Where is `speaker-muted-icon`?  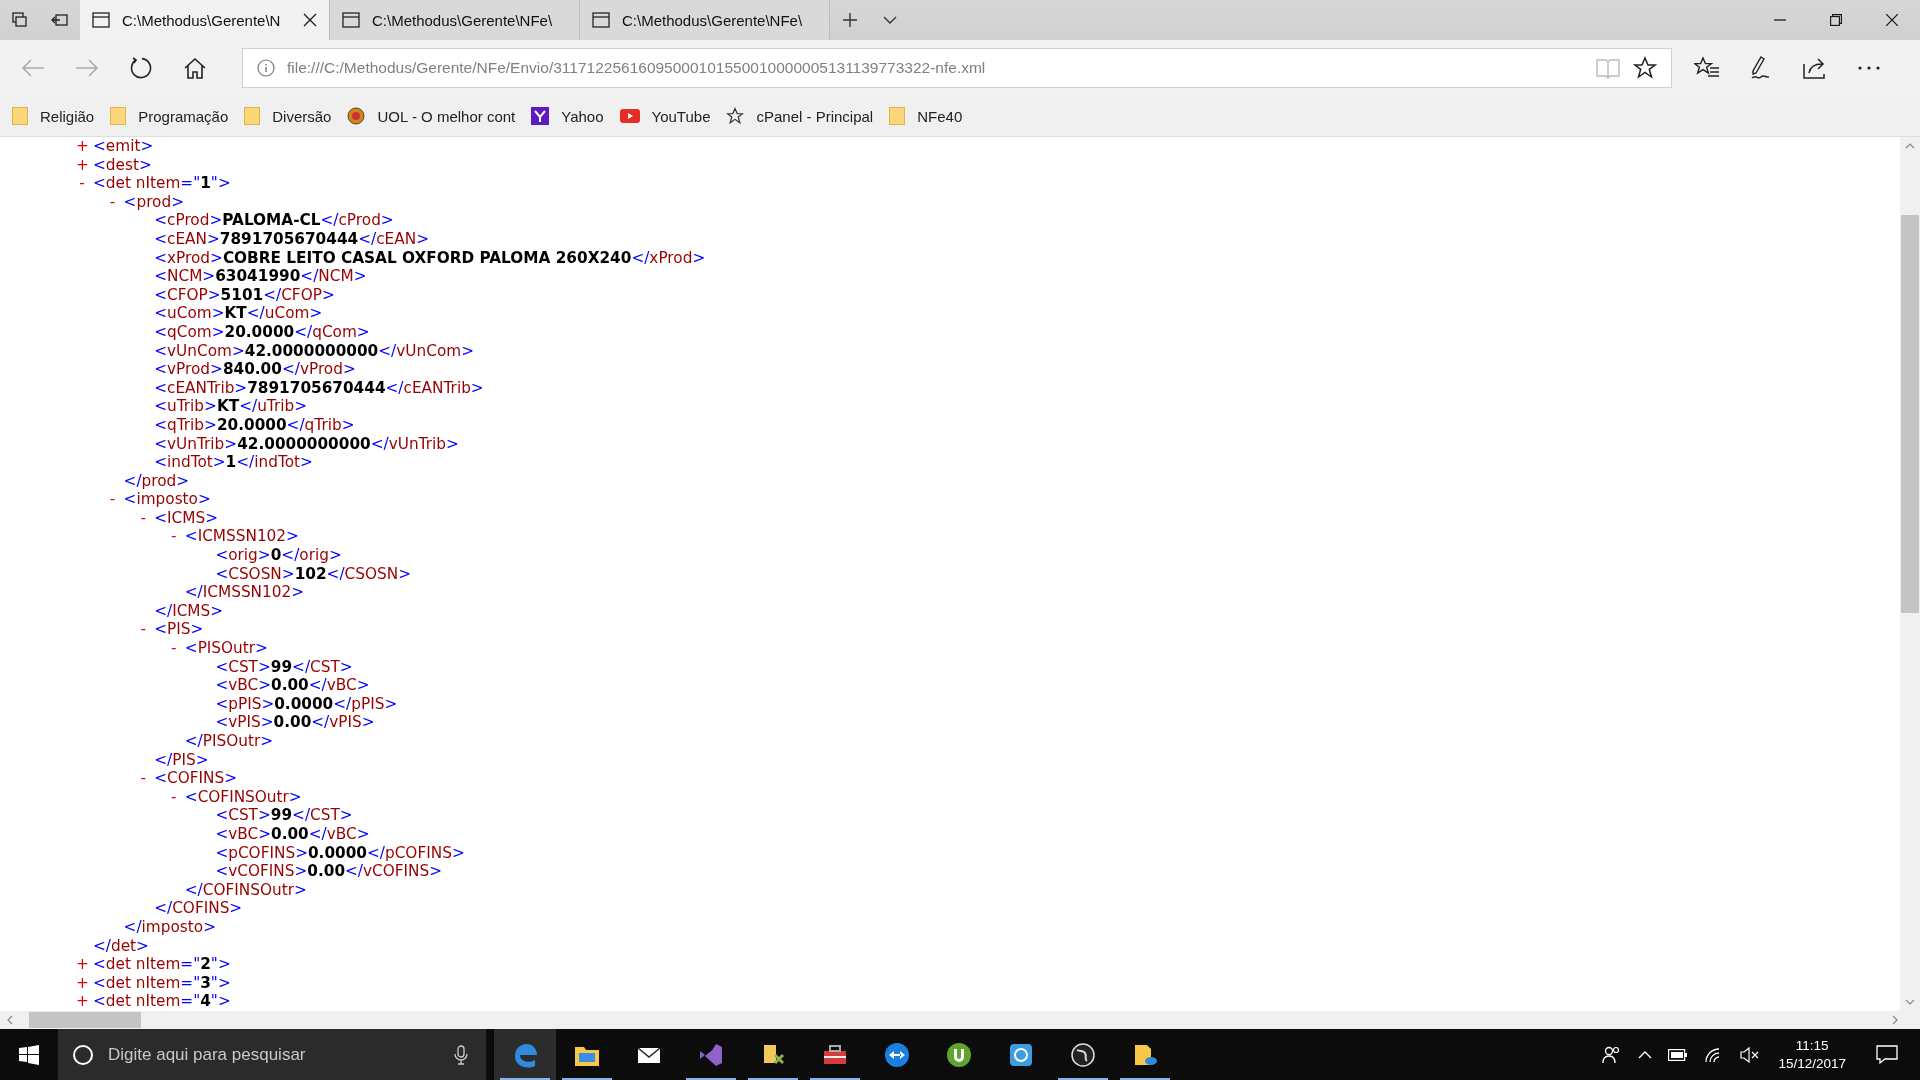 speaker-muted-icon is located at coordinates (1750, 1054).